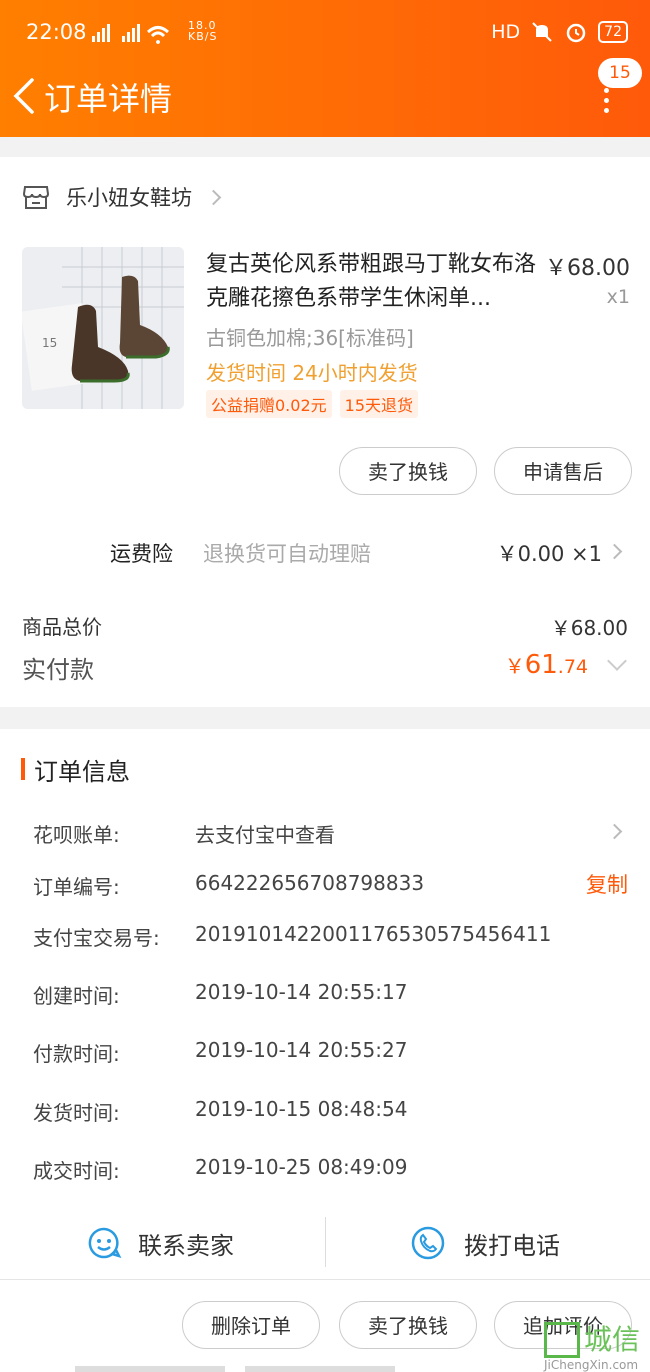  I want to click on paid-label: 实付款, so click(58, 670).